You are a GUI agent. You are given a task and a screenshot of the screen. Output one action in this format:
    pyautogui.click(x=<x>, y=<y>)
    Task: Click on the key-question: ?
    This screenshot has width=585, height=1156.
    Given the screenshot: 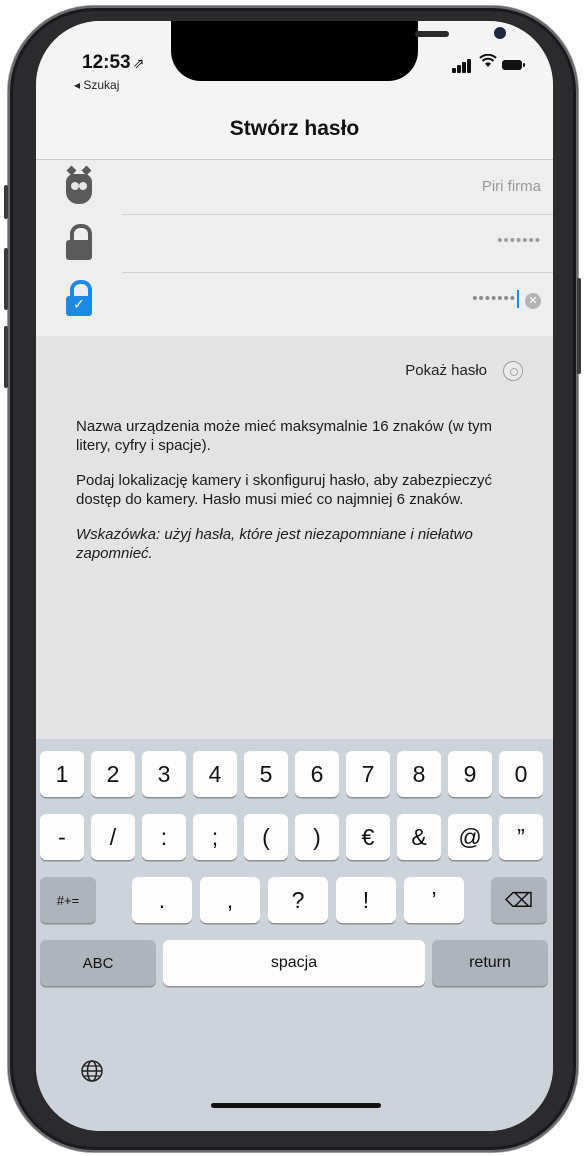 What is the action you would take?
    pyautogui.click(x=298, y=900)
    